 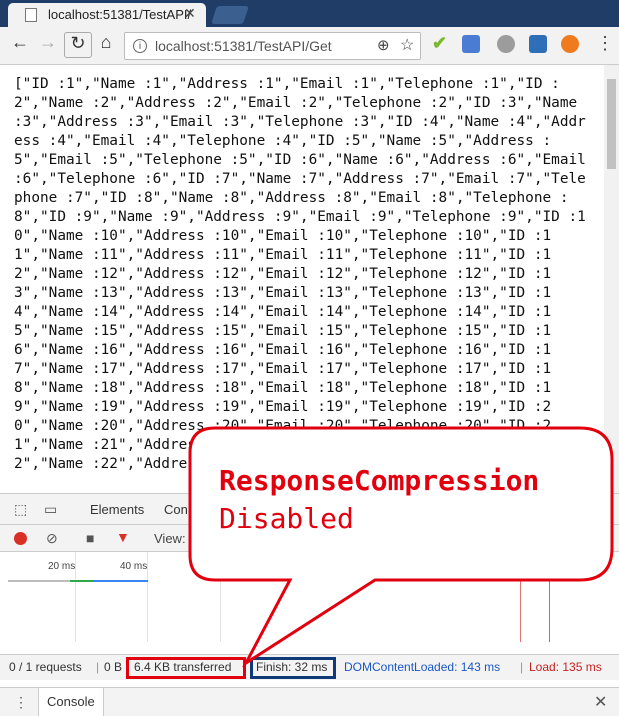 I want to click on forward-icon: →, so click(x=48, y=42).